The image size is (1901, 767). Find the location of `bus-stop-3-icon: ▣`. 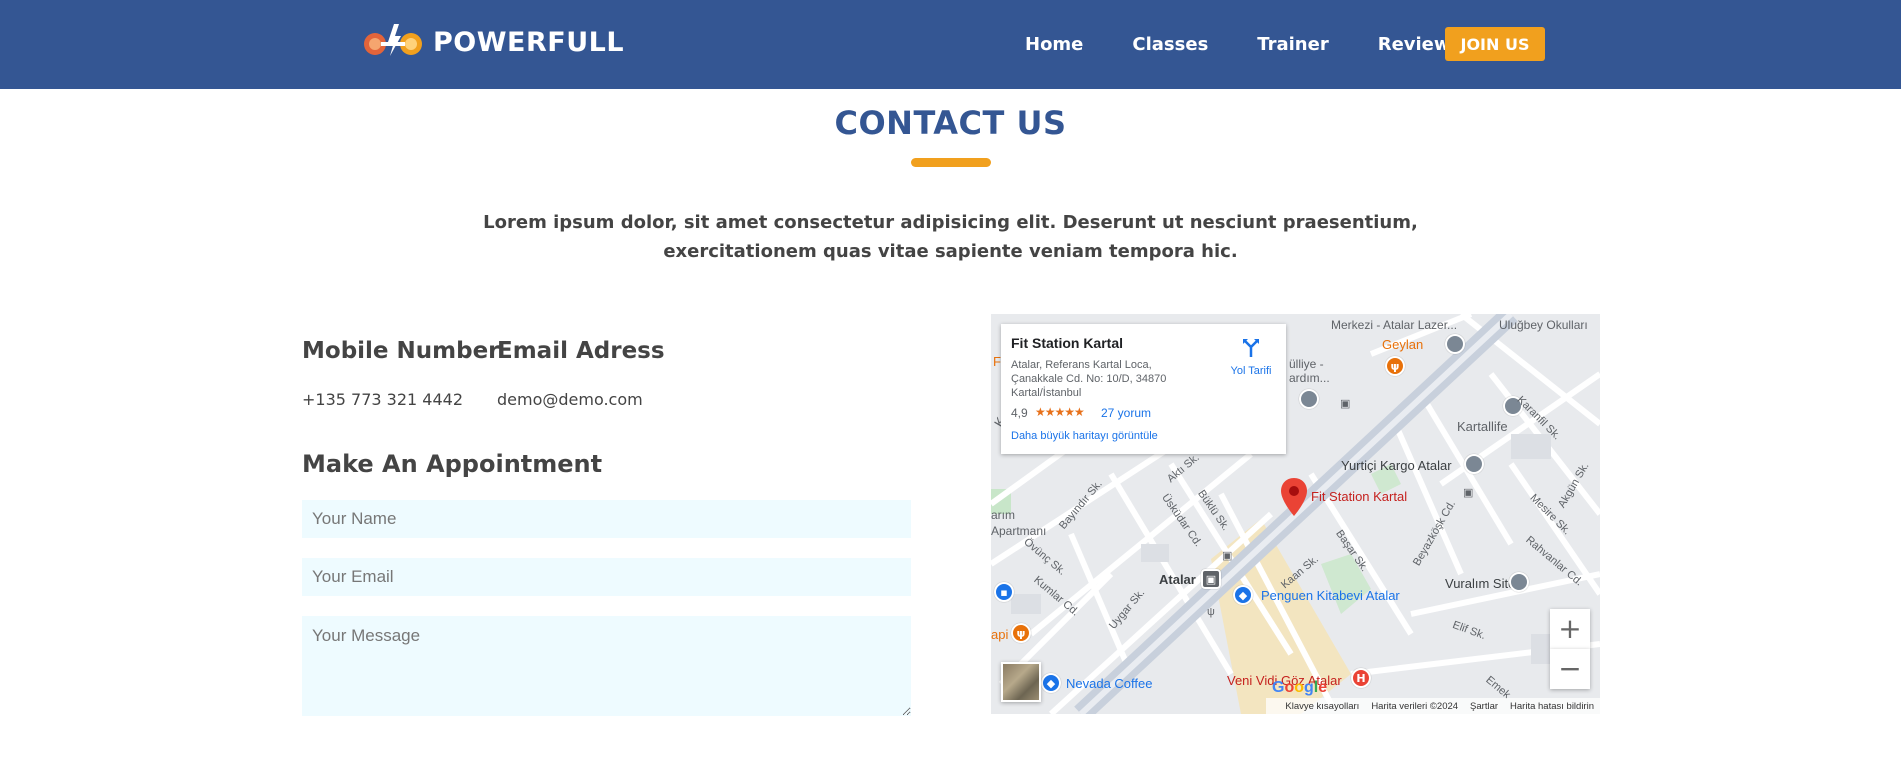

bus-stop-3-icon: ▣ is located at coordinates (1227, 556).